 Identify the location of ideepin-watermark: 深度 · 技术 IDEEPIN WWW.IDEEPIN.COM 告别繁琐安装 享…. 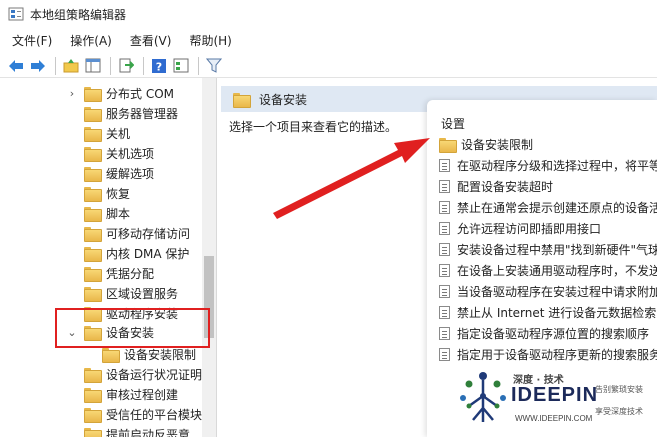
(555, 399).